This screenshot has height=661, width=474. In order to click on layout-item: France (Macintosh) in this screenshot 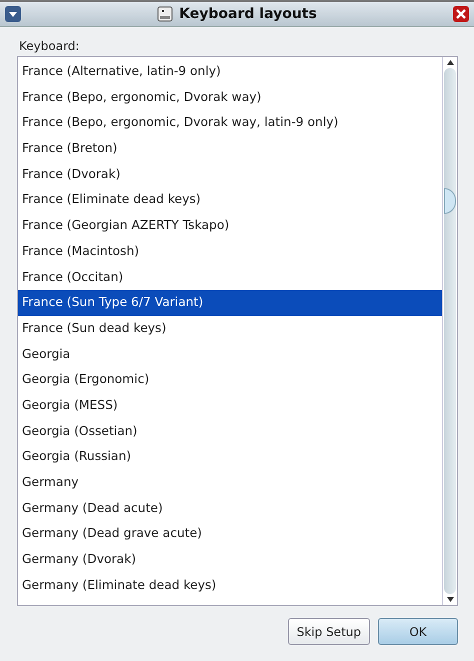, I will do `click(230, 251)`.